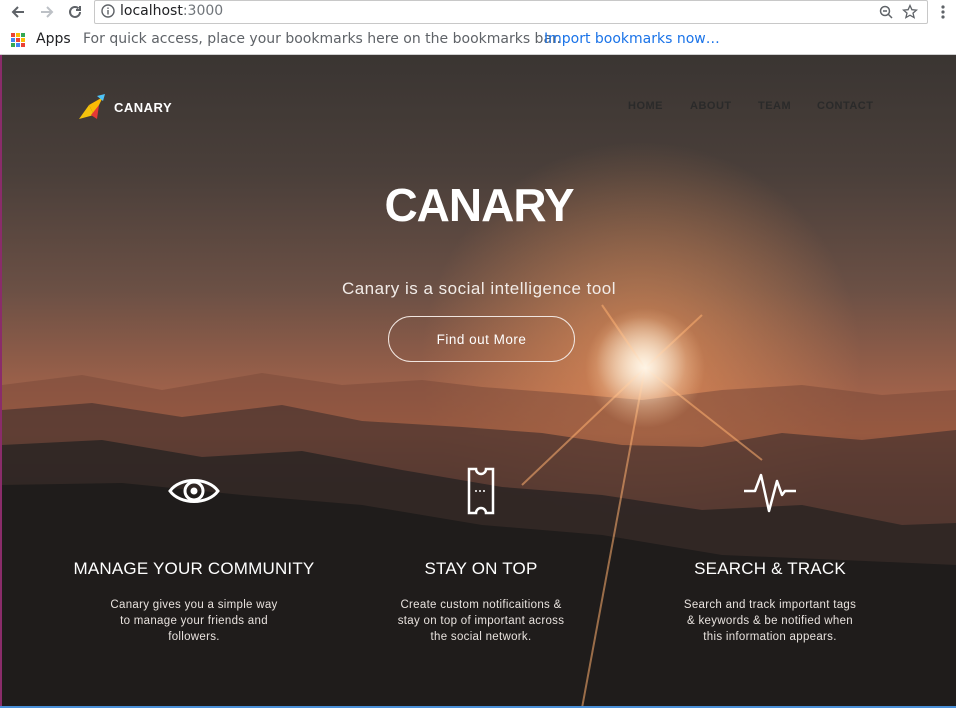 This screenshot has width=956, height=708. Describe the element at coordinates (910, 12) in the screenshot. I see `star-icon` at that location.